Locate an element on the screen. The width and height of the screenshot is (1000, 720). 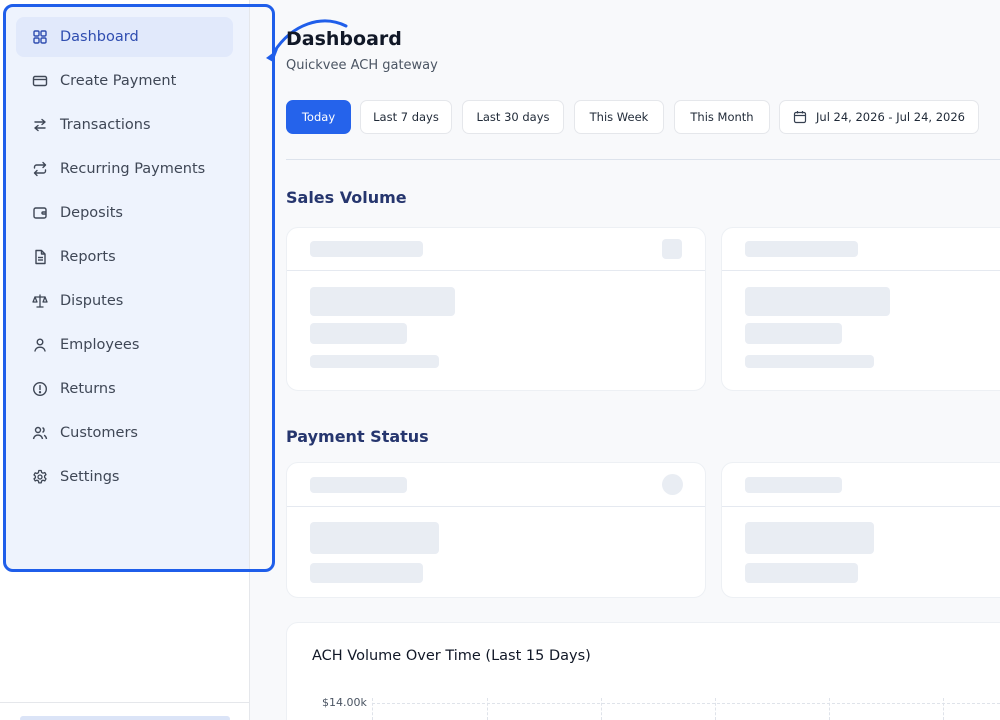
sidebar-item-deposits: Deposits is located at coordinates (124, 213).